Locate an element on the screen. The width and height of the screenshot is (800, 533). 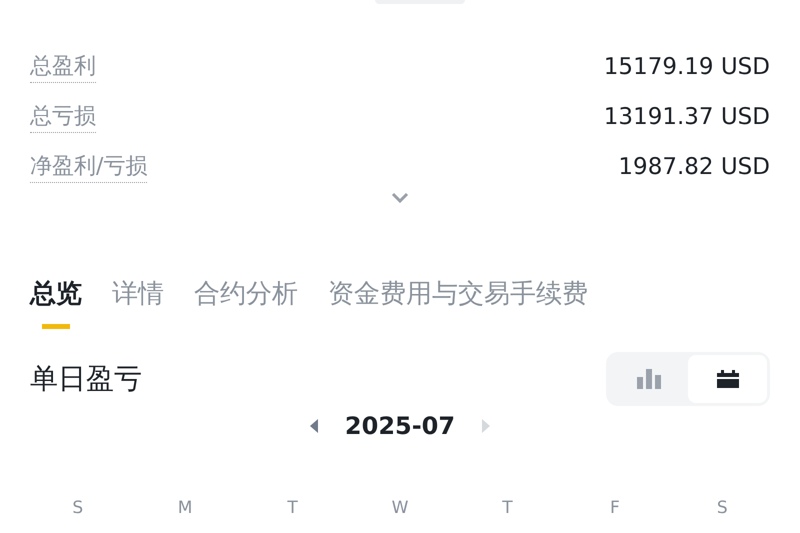
summary-value: 13191.37 USD is located at coordinates (687, 117).